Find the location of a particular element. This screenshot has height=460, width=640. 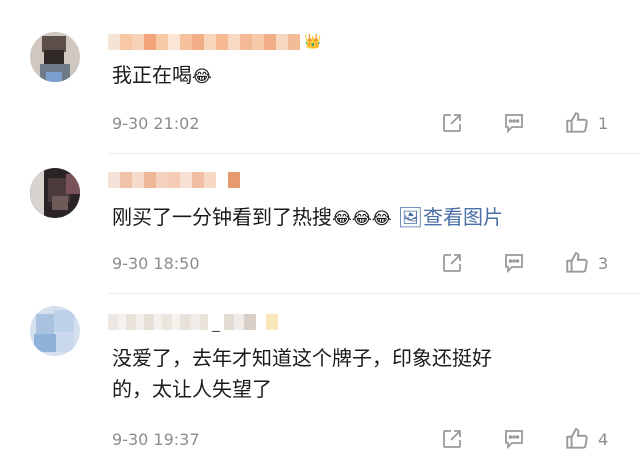

timestamp: 9-30 21:02 is located at coordinates (156, 123).